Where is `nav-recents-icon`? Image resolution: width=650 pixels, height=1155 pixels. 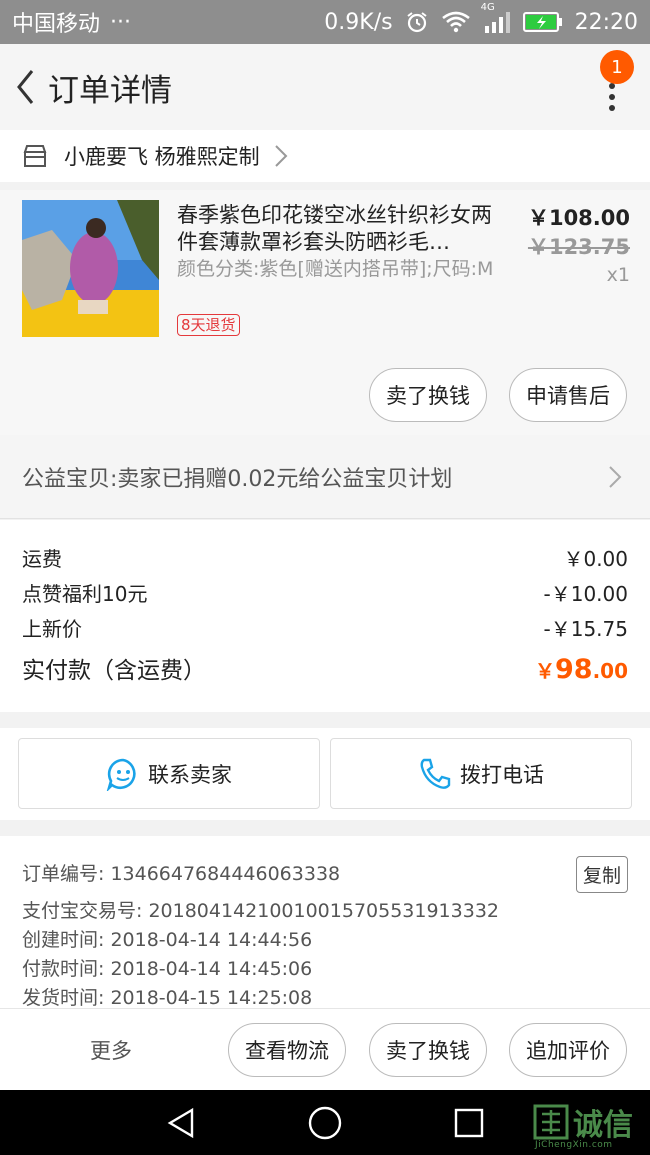
nav-recents-icon is located at coordinates (469, 1123).